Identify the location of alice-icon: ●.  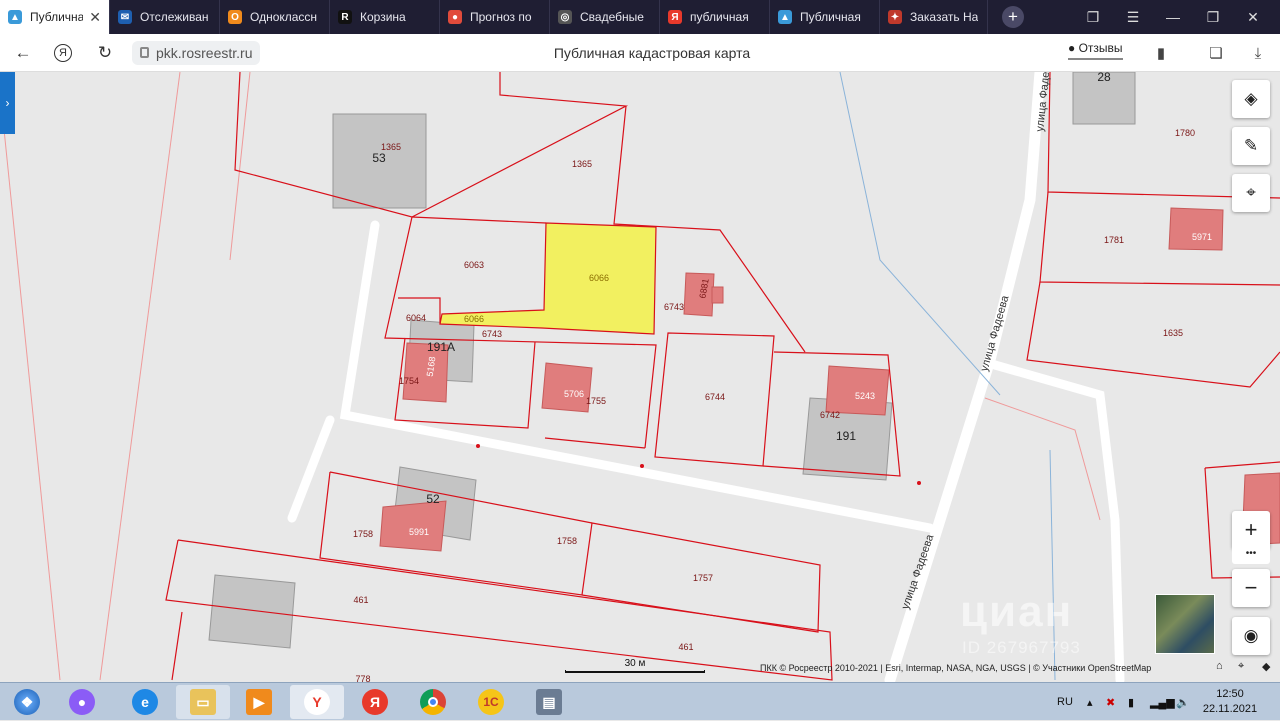
(82, 702).